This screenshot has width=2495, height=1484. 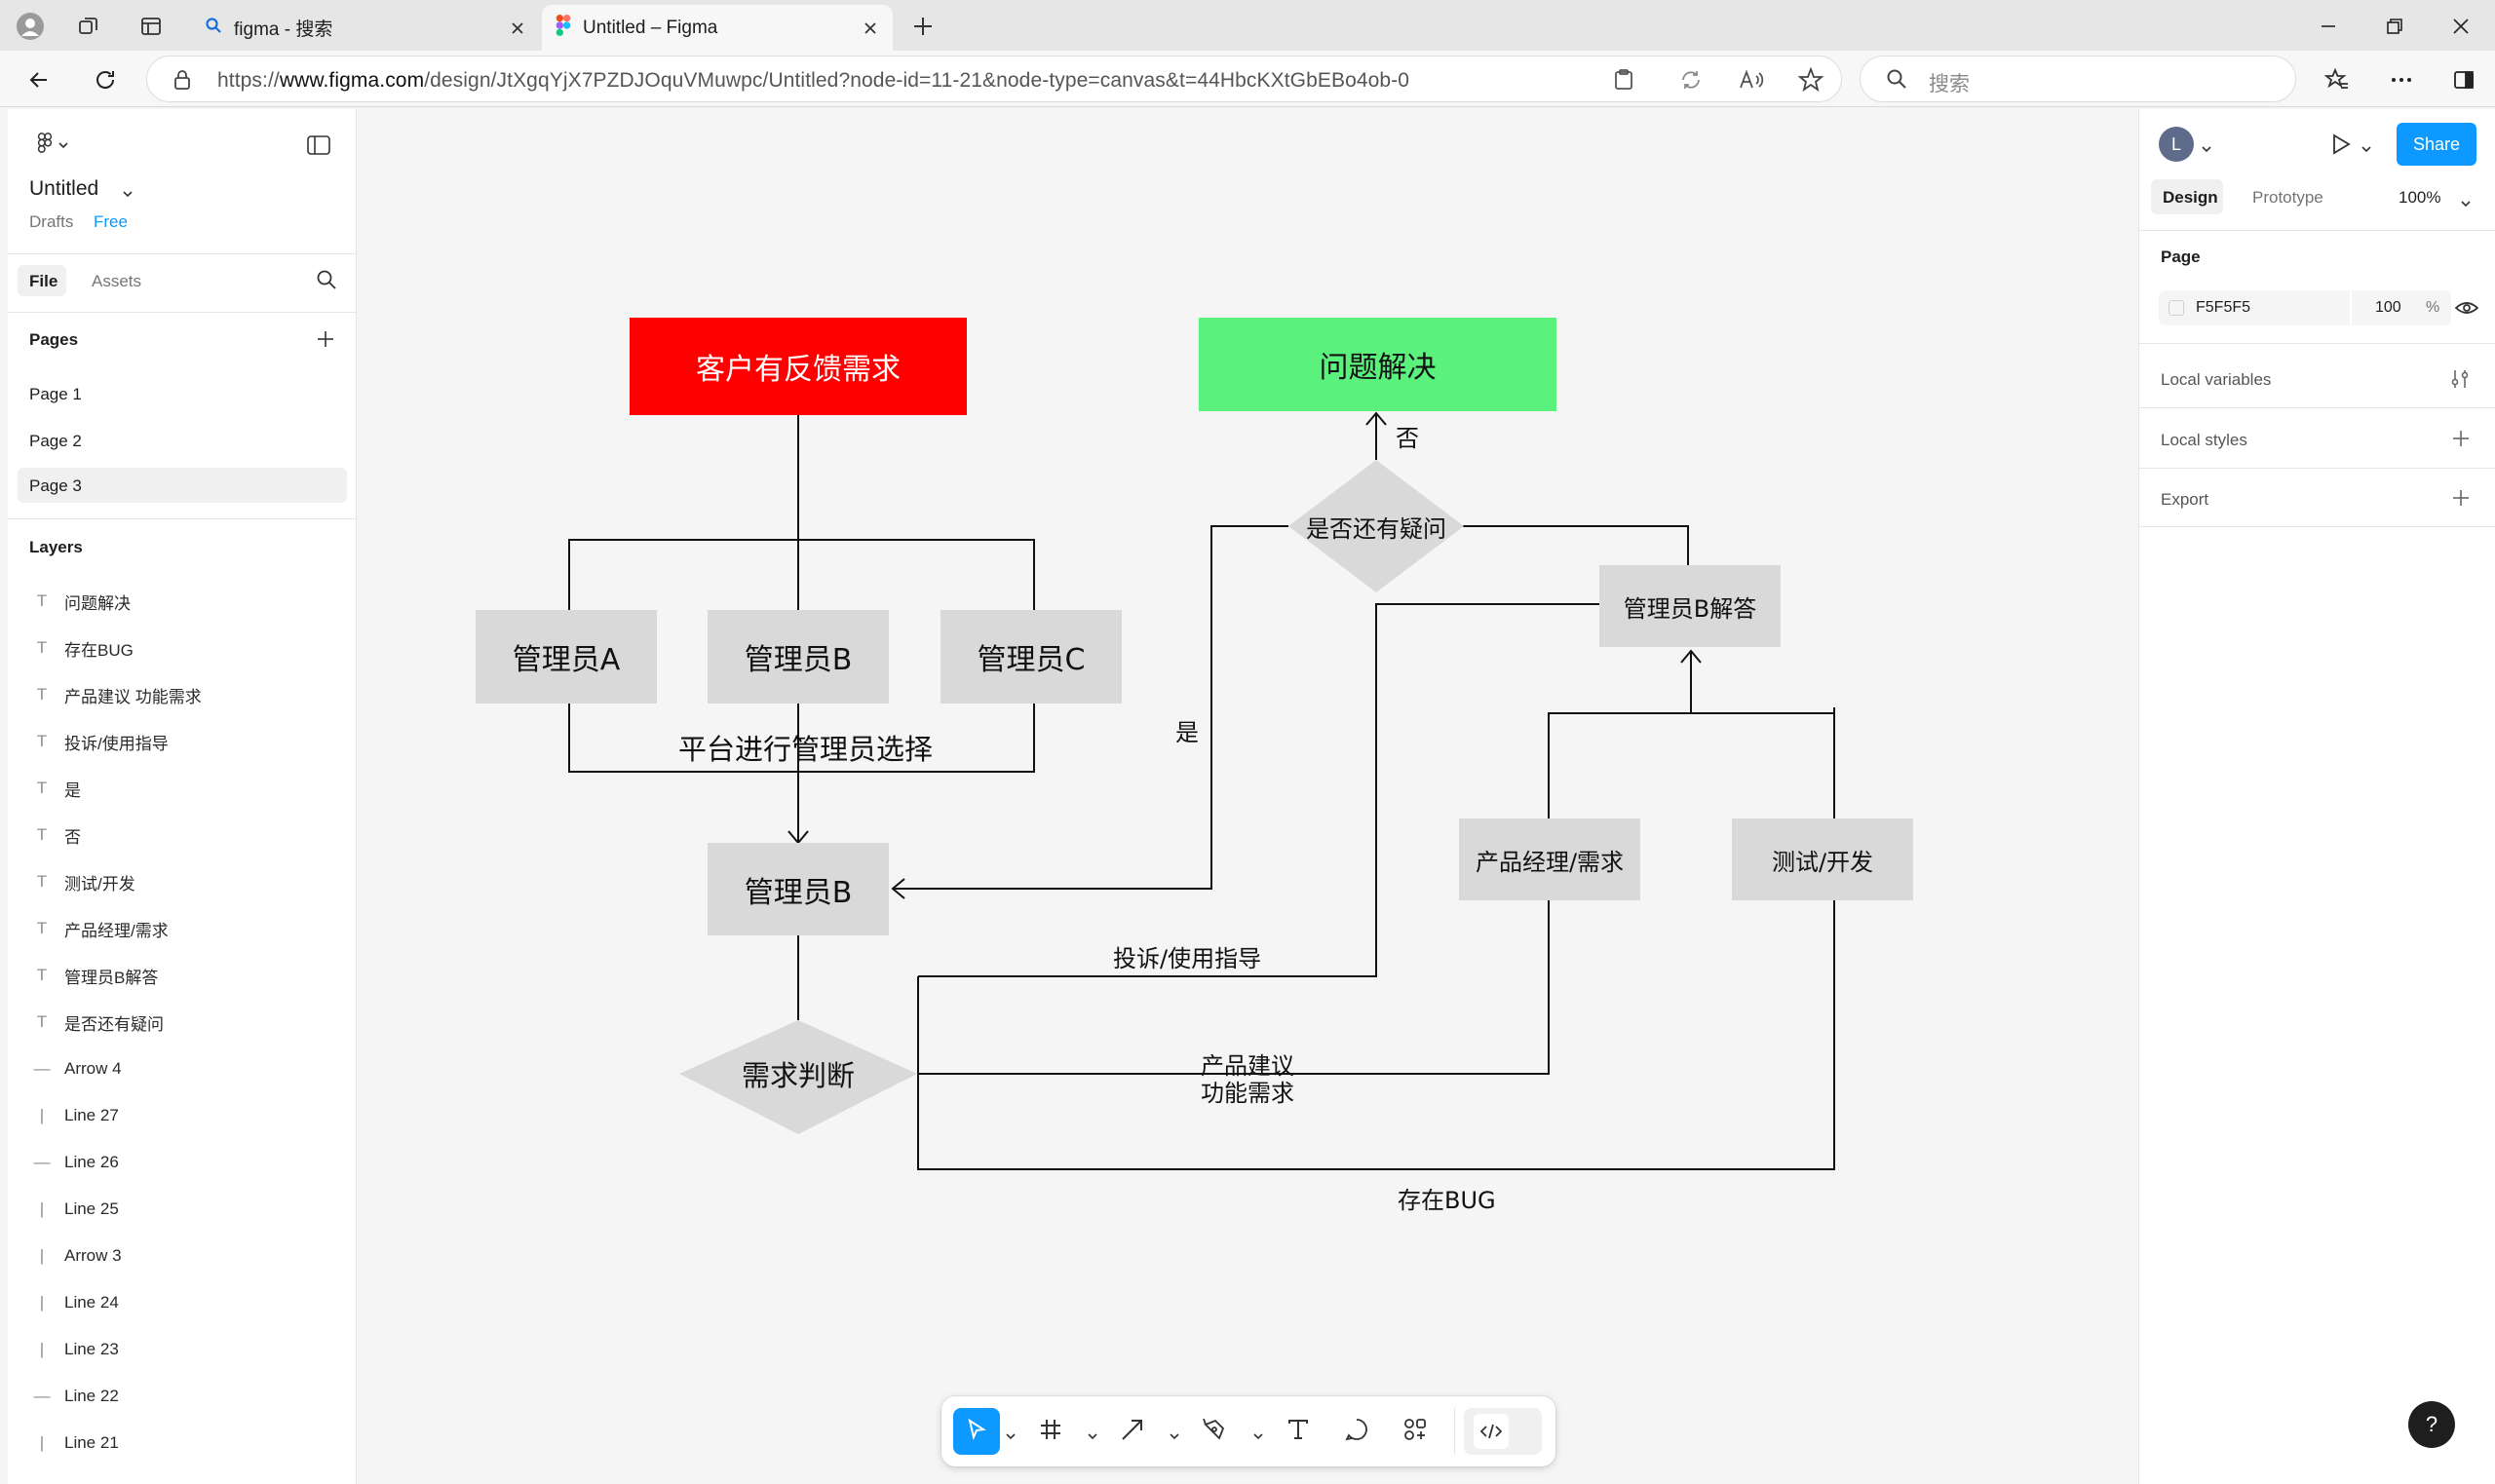 I want to click on page-opacity-value: 100, so click(x=2388, y=308).